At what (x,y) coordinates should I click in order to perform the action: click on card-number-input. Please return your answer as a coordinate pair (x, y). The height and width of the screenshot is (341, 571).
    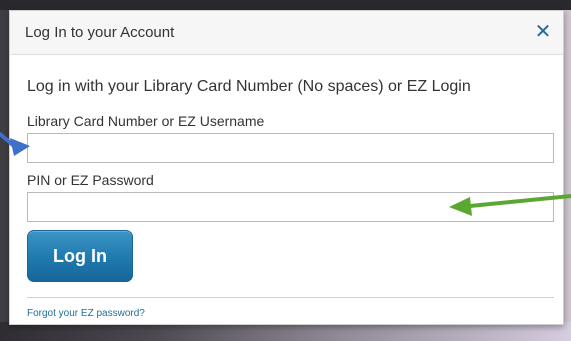
    Looking at the image, I should click on (290, 148).